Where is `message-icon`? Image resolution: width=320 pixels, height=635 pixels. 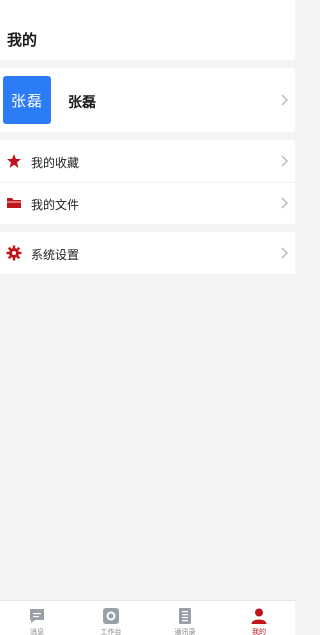
message-icon is located at coordinates (37, 616).